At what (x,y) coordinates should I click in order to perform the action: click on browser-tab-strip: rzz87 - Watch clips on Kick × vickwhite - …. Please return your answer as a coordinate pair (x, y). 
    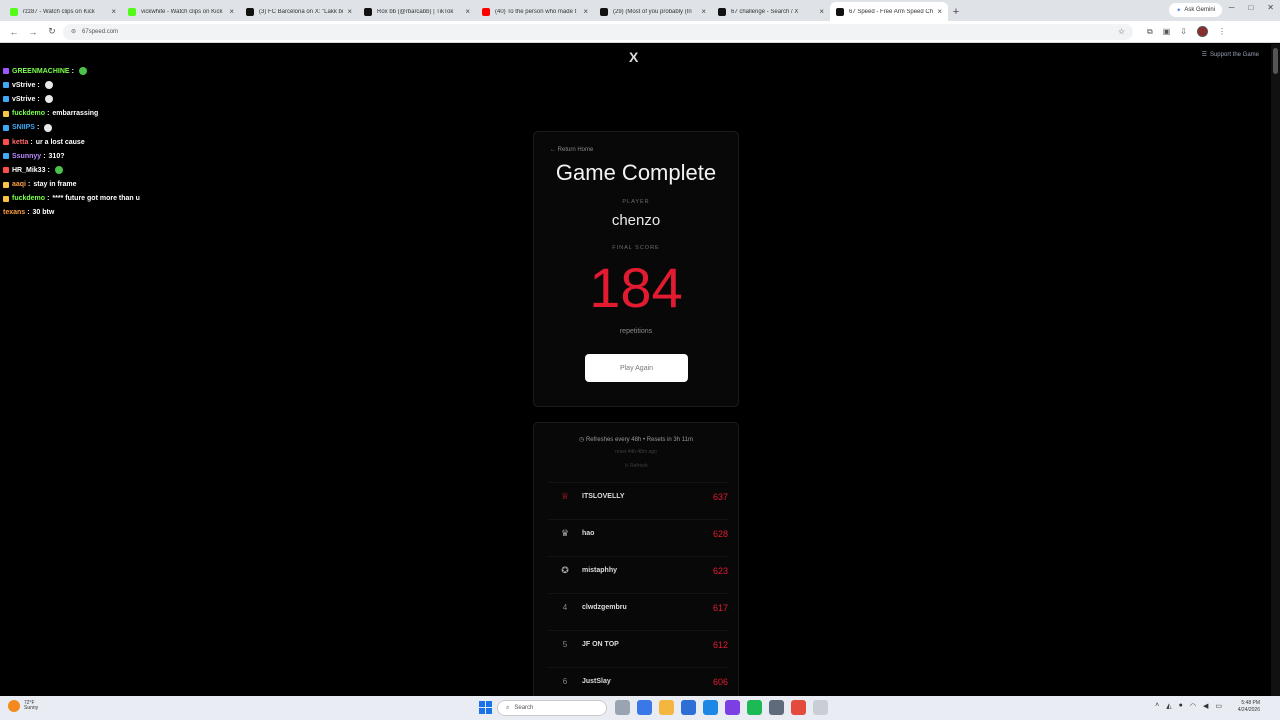
    Looking at the image, I should click on (640, 10).